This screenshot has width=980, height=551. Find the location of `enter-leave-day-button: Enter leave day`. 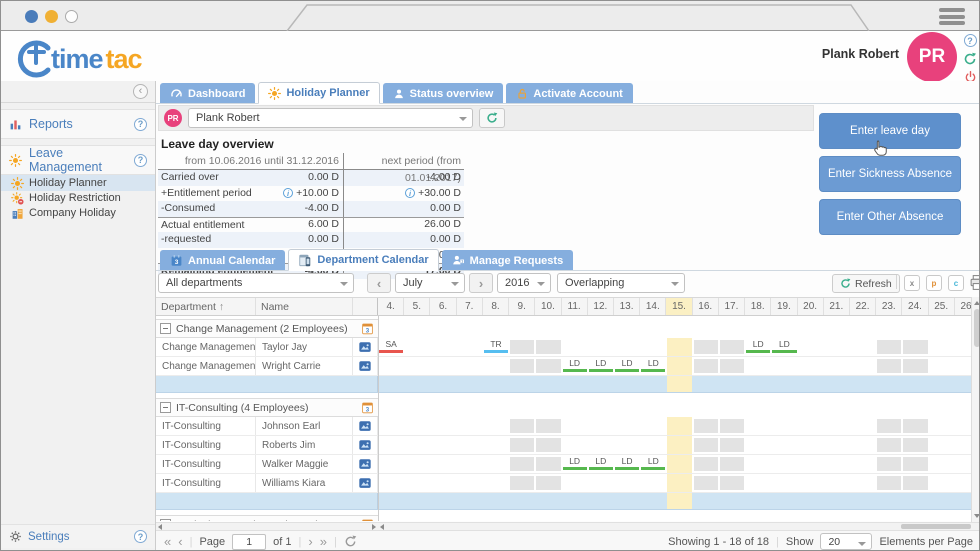

enter-leave-day-button: Enter leave day is located at coordinates (890, 131).